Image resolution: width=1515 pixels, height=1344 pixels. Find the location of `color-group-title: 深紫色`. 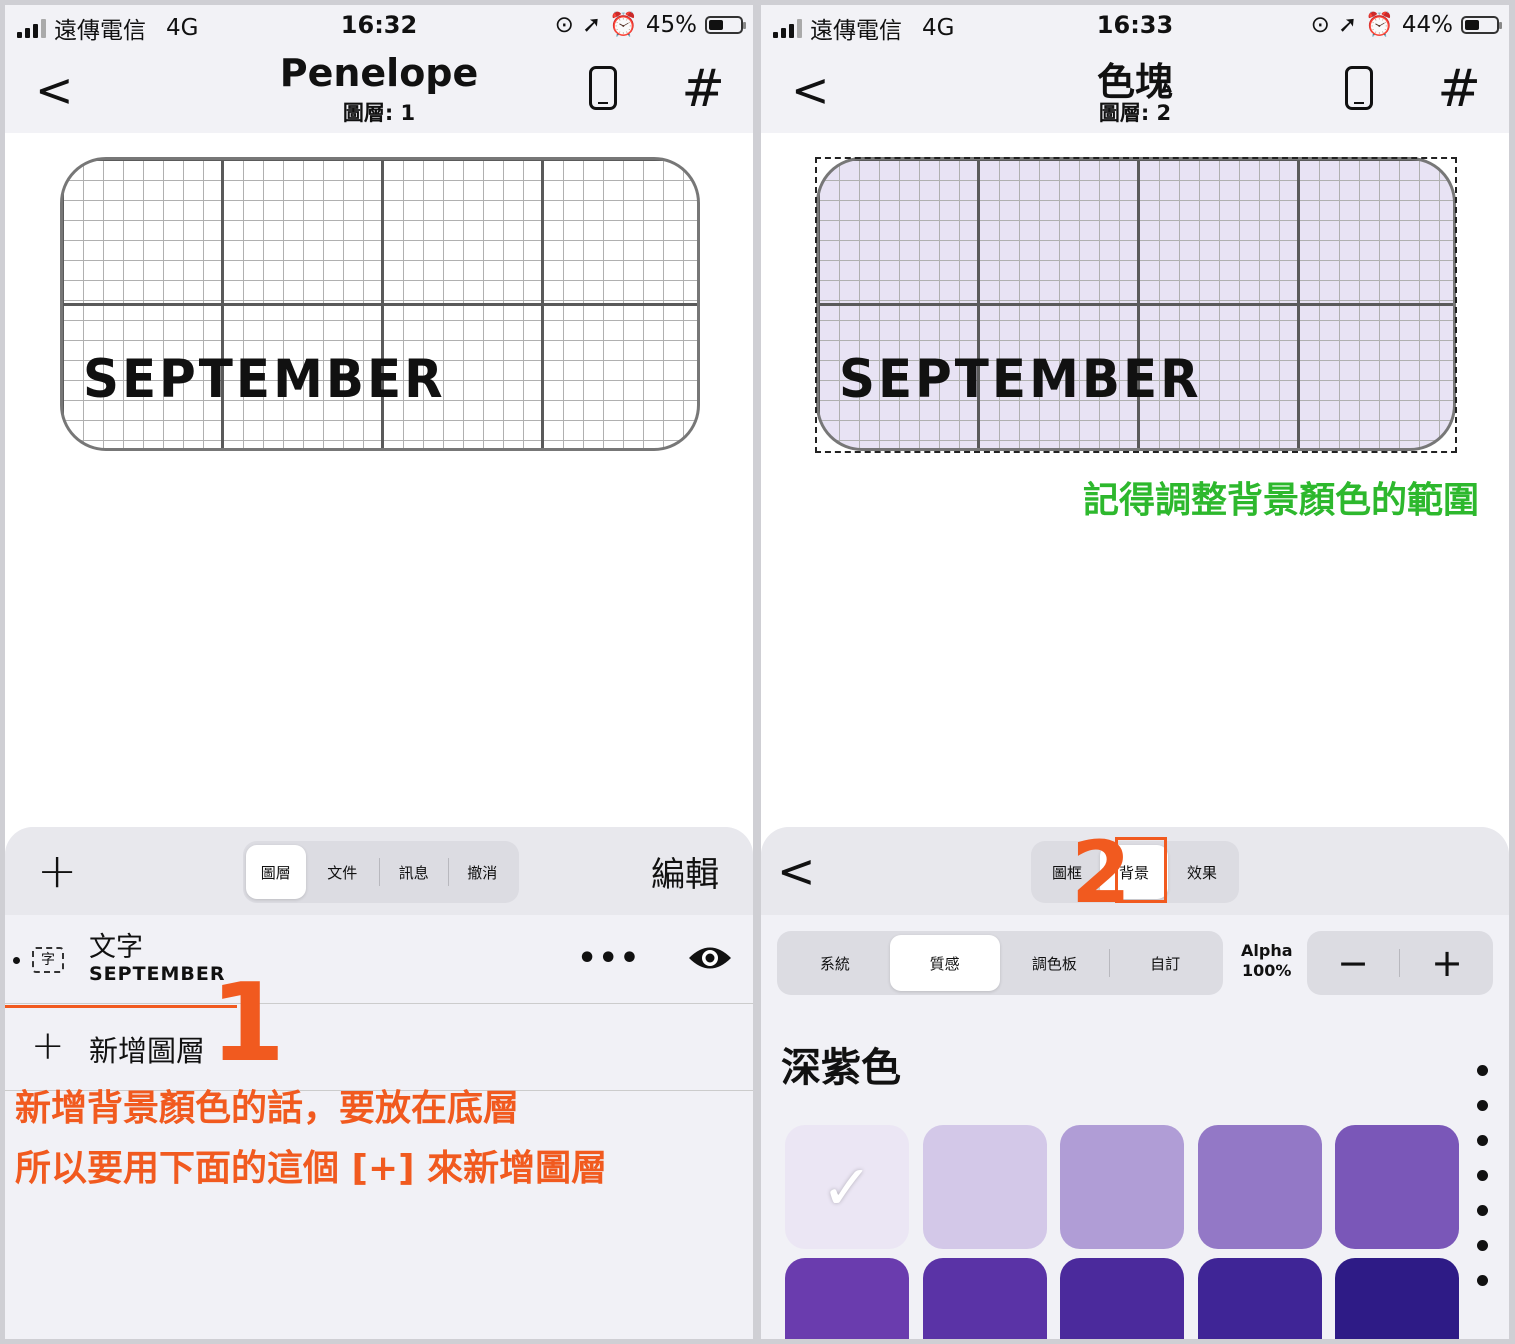

color-group-title: 深紫色 is located at coordinates (841, 1068).